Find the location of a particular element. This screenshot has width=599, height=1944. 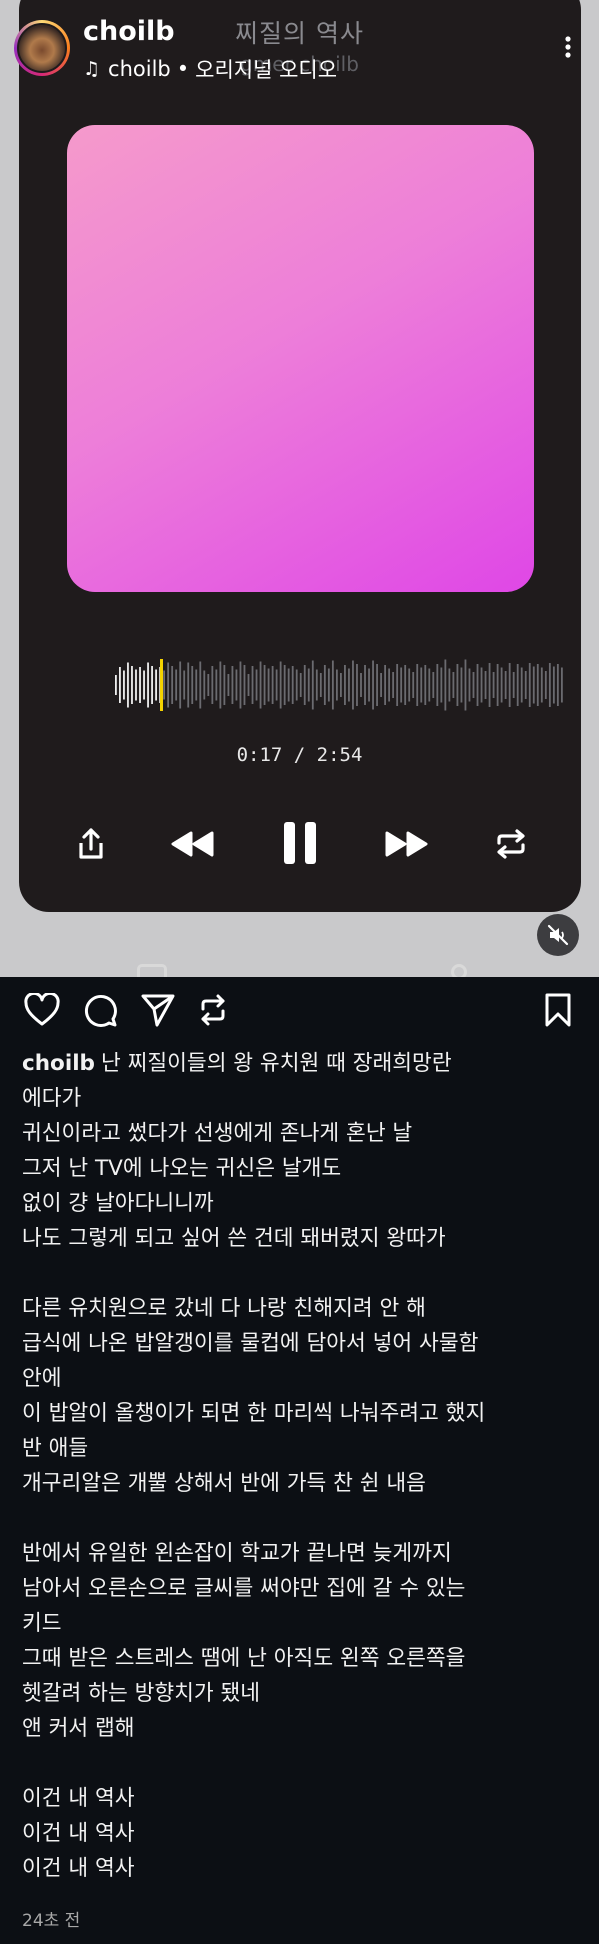

caption-line: 헷갈려 하는 방향치가 됐네 is located at coordinates (302, 1693).